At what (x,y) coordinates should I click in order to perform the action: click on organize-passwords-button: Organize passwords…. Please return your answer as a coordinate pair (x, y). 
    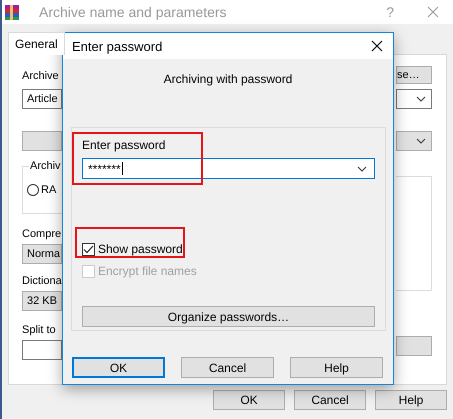
    Looking at the image, I should click on (228, 316).